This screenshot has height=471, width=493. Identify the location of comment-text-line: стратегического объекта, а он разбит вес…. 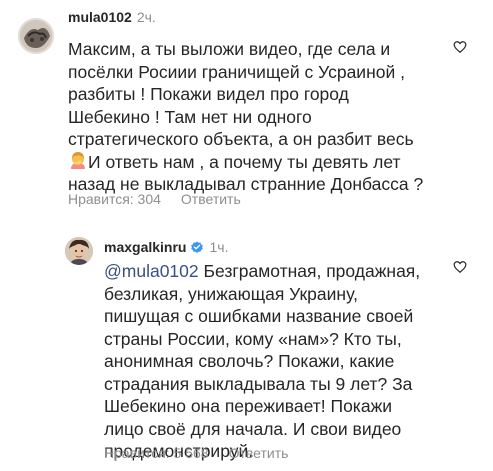
(241, 139).